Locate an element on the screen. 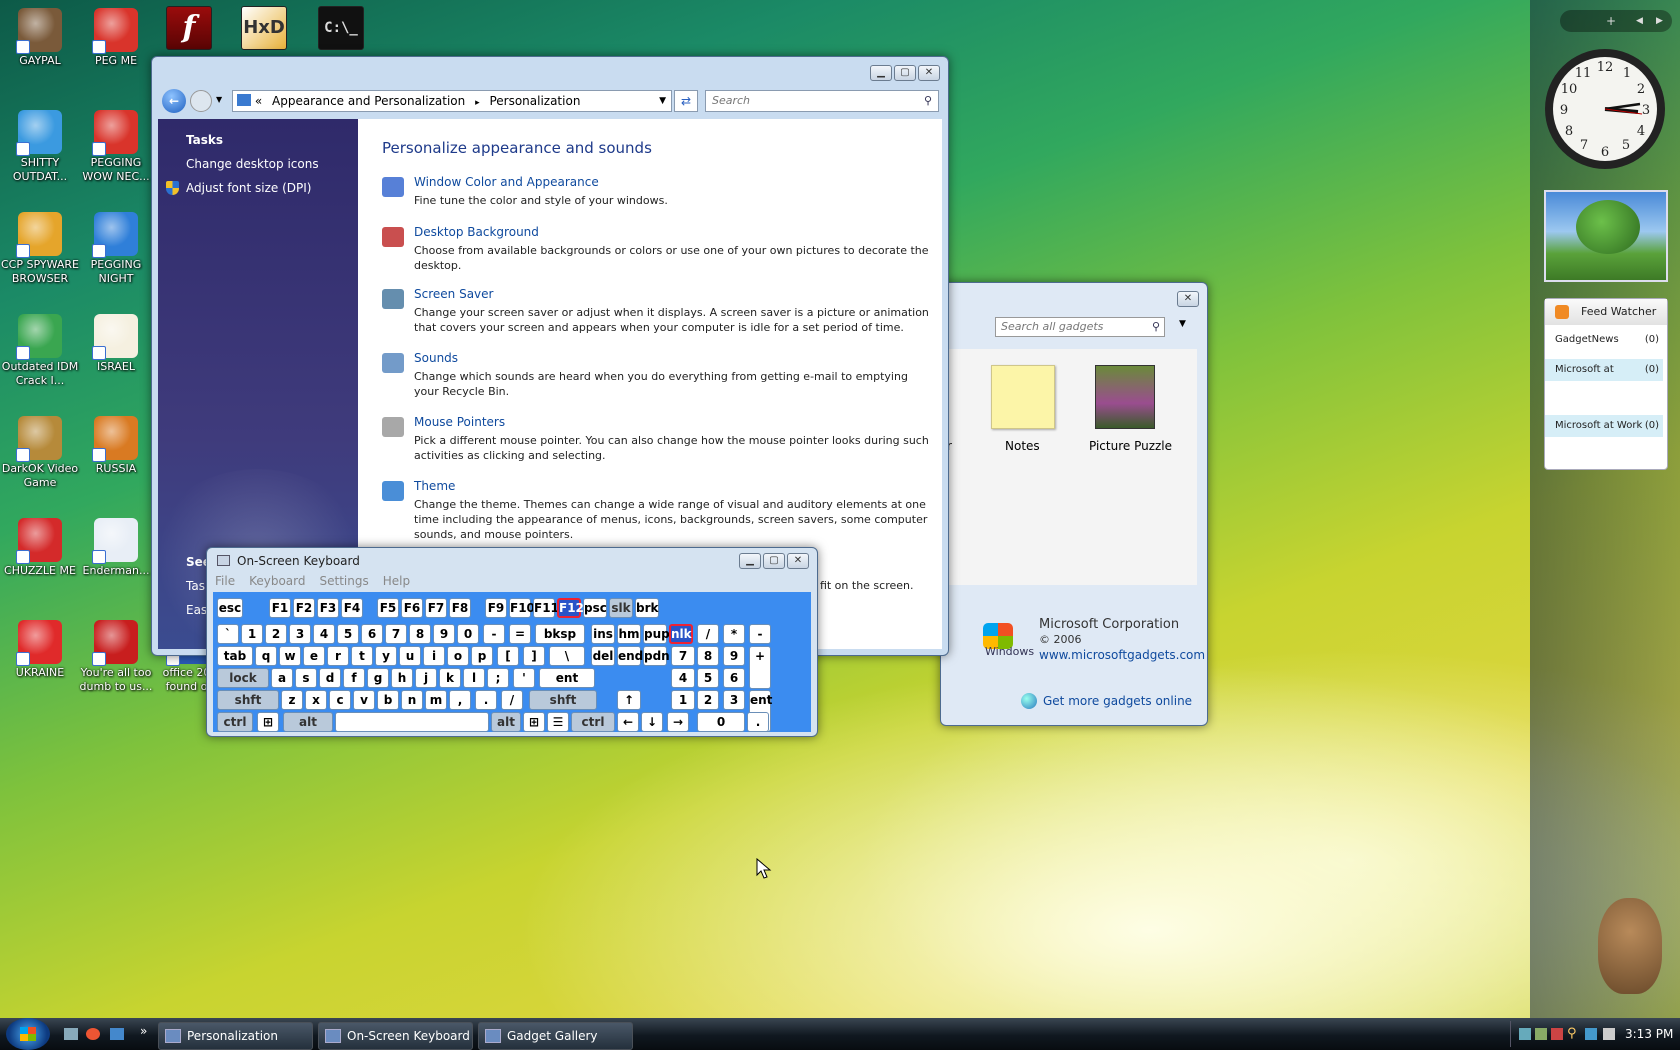 This screenshot has height=1050, width=1680. chevron-down-icon: ▼ is located at coordinates (1182, 324).